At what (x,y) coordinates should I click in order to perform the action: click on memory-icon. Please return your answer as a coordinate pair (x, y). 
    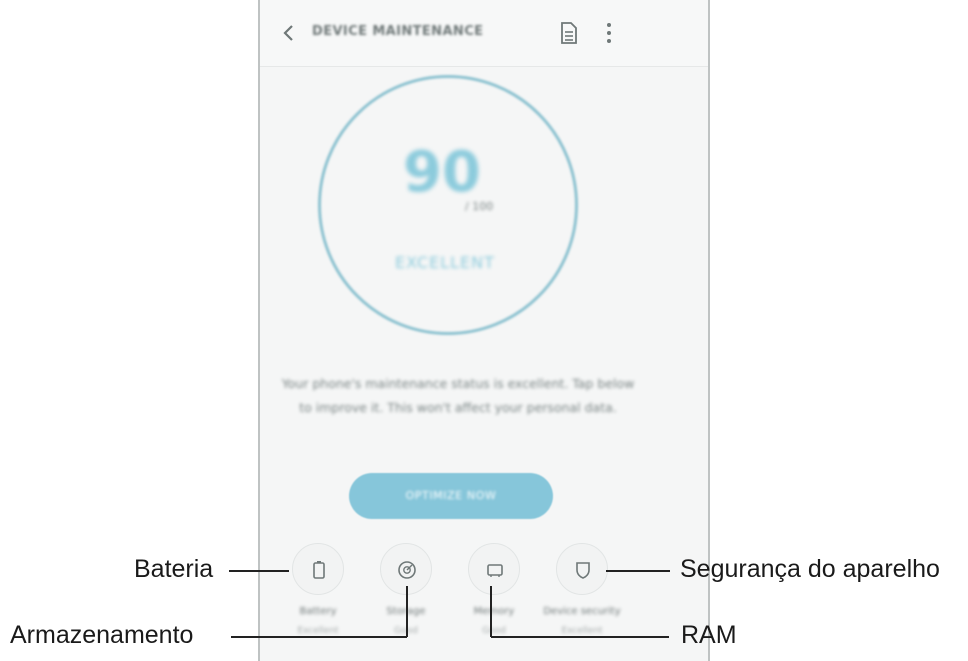
    Looking at the image, I should click on (495, 570).